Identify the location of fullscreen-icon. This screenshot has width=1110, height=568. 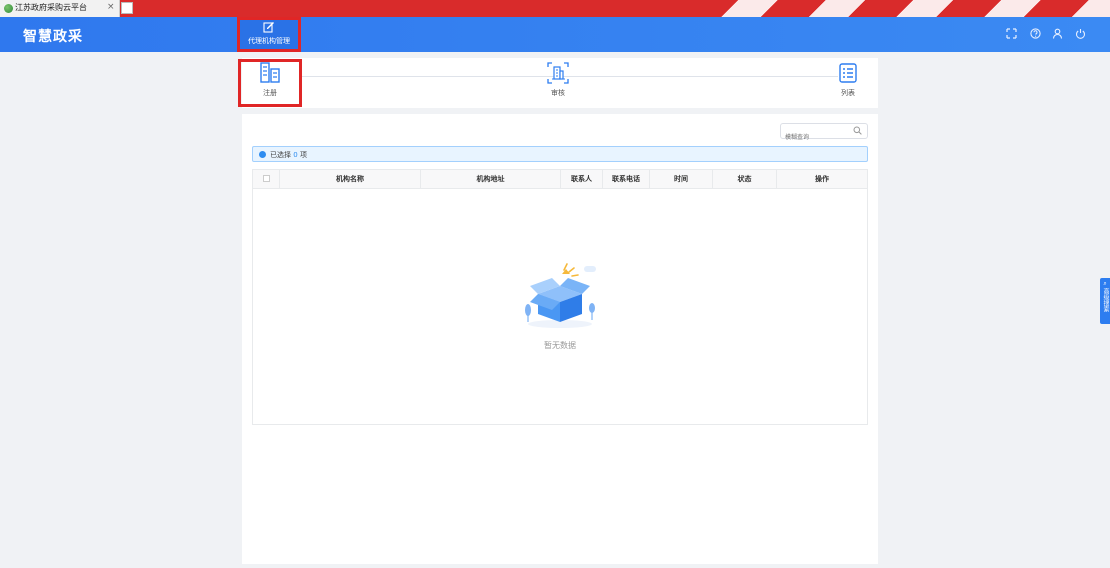
(1011, 35).